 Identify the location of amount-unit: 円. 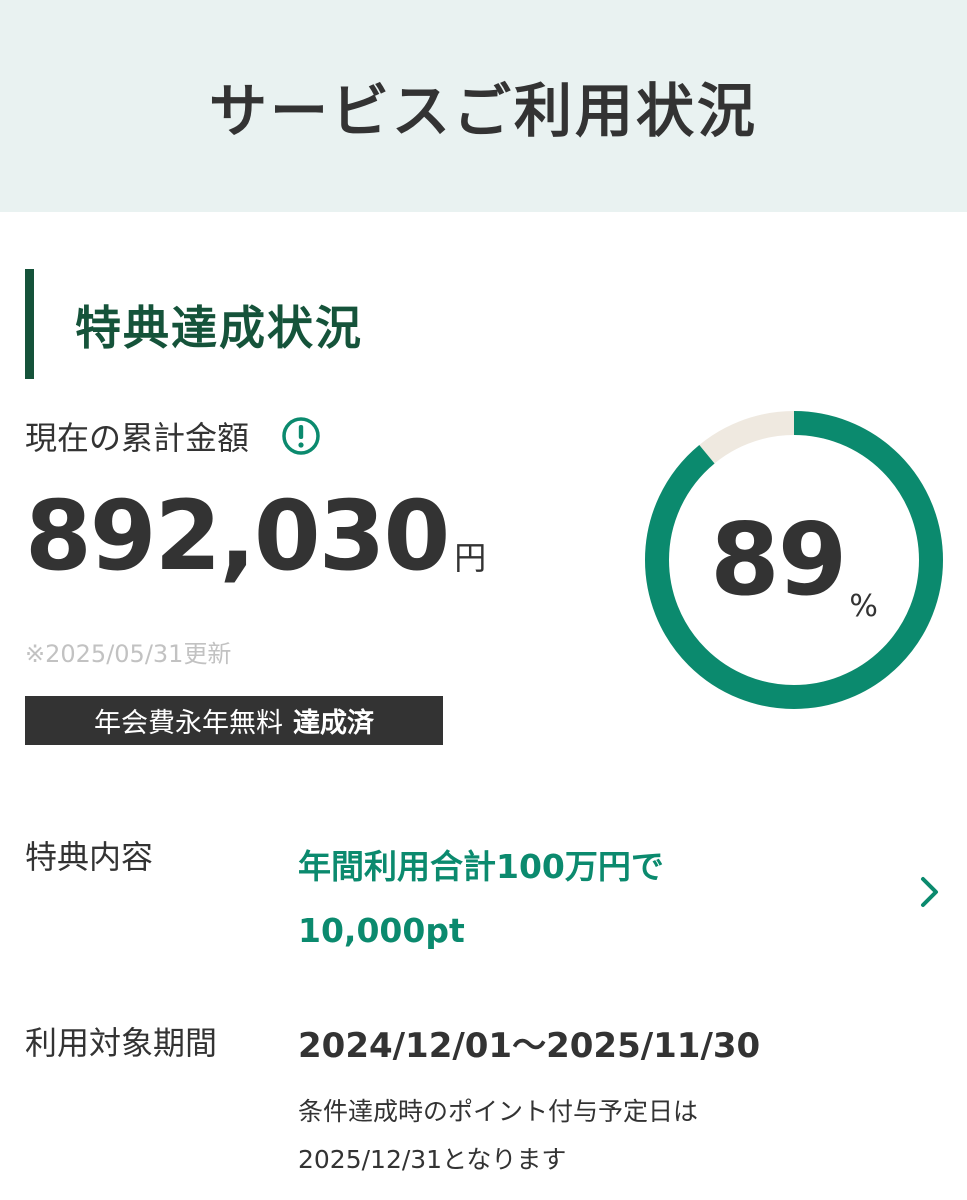
(470, 558).